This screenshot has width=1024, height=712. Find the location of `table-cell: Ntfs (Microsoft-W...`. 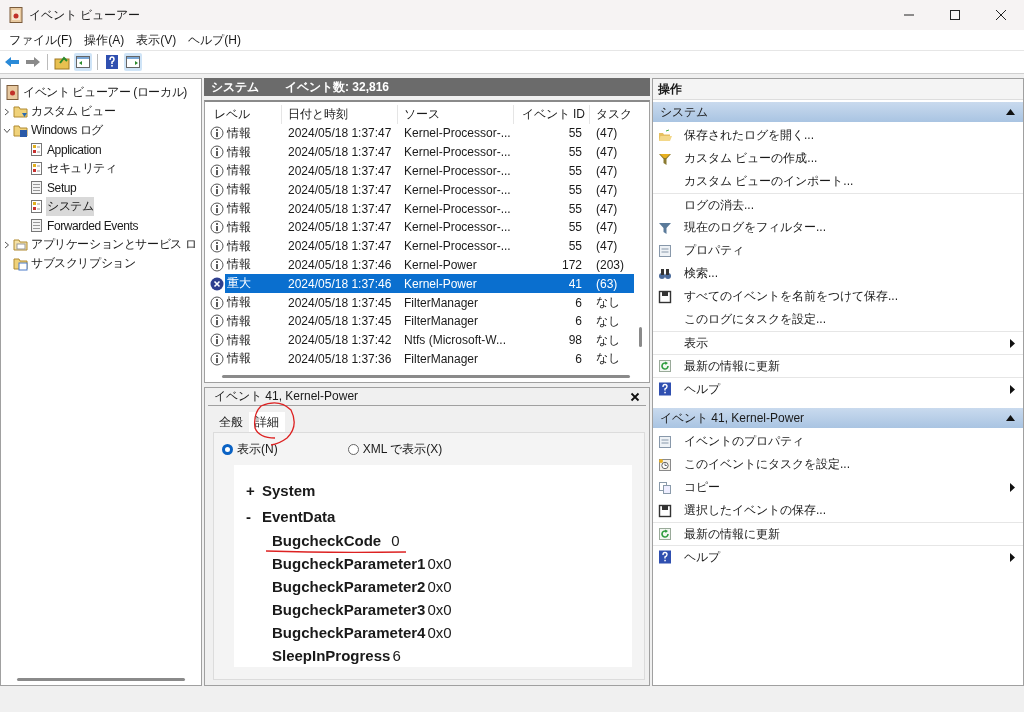

table-cell: Ntfs (Microsoft-W... is located at coordinates (456, 340).